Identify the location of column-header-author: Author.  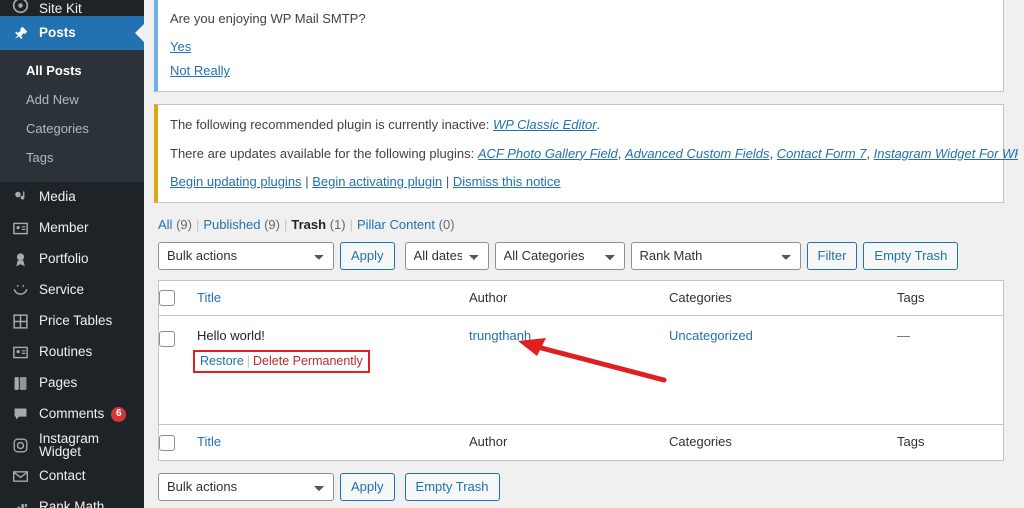
(569, 297).